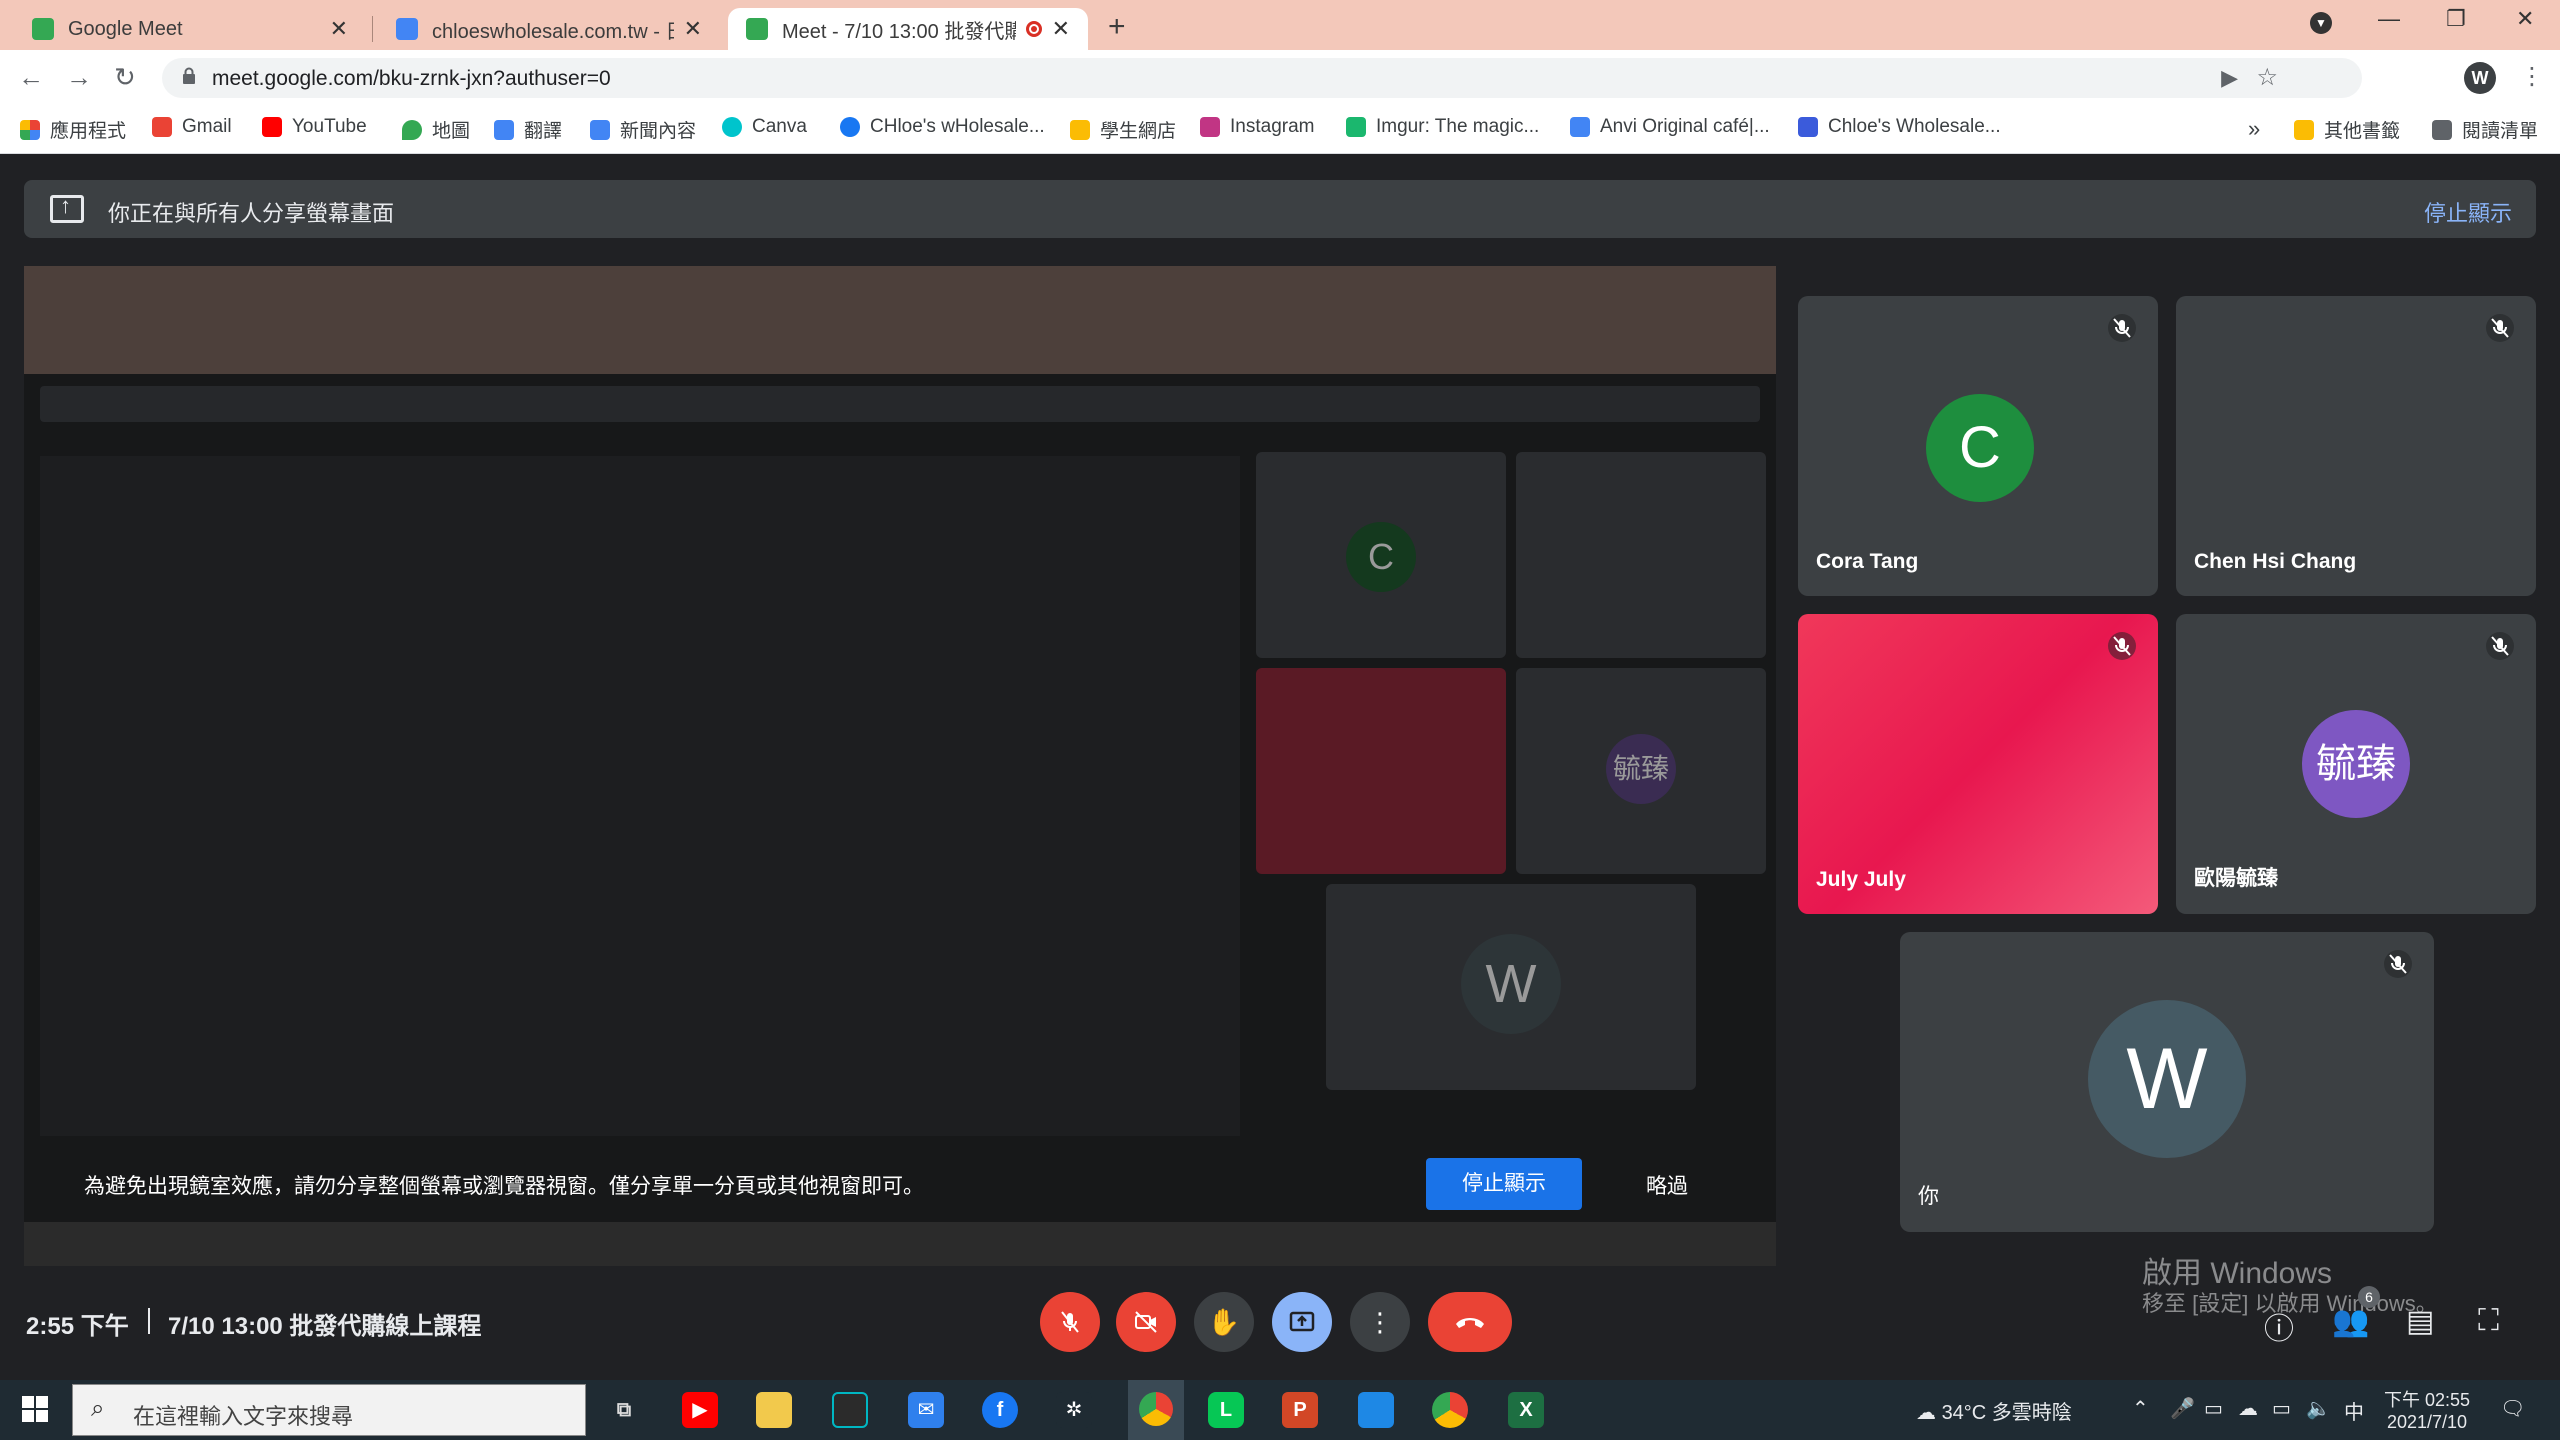 The height and width of the screenshot is (1440, 2560). I want to click on notifications-icon: 🗨, so click(2512, 1408).